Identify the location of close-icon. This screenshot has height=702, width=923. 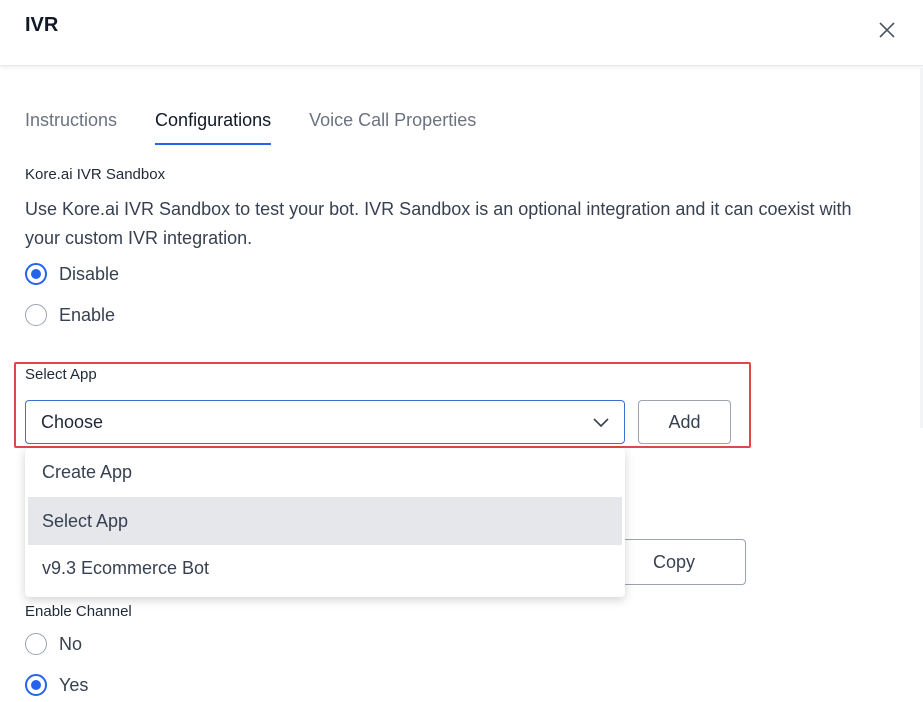
(887, 30).